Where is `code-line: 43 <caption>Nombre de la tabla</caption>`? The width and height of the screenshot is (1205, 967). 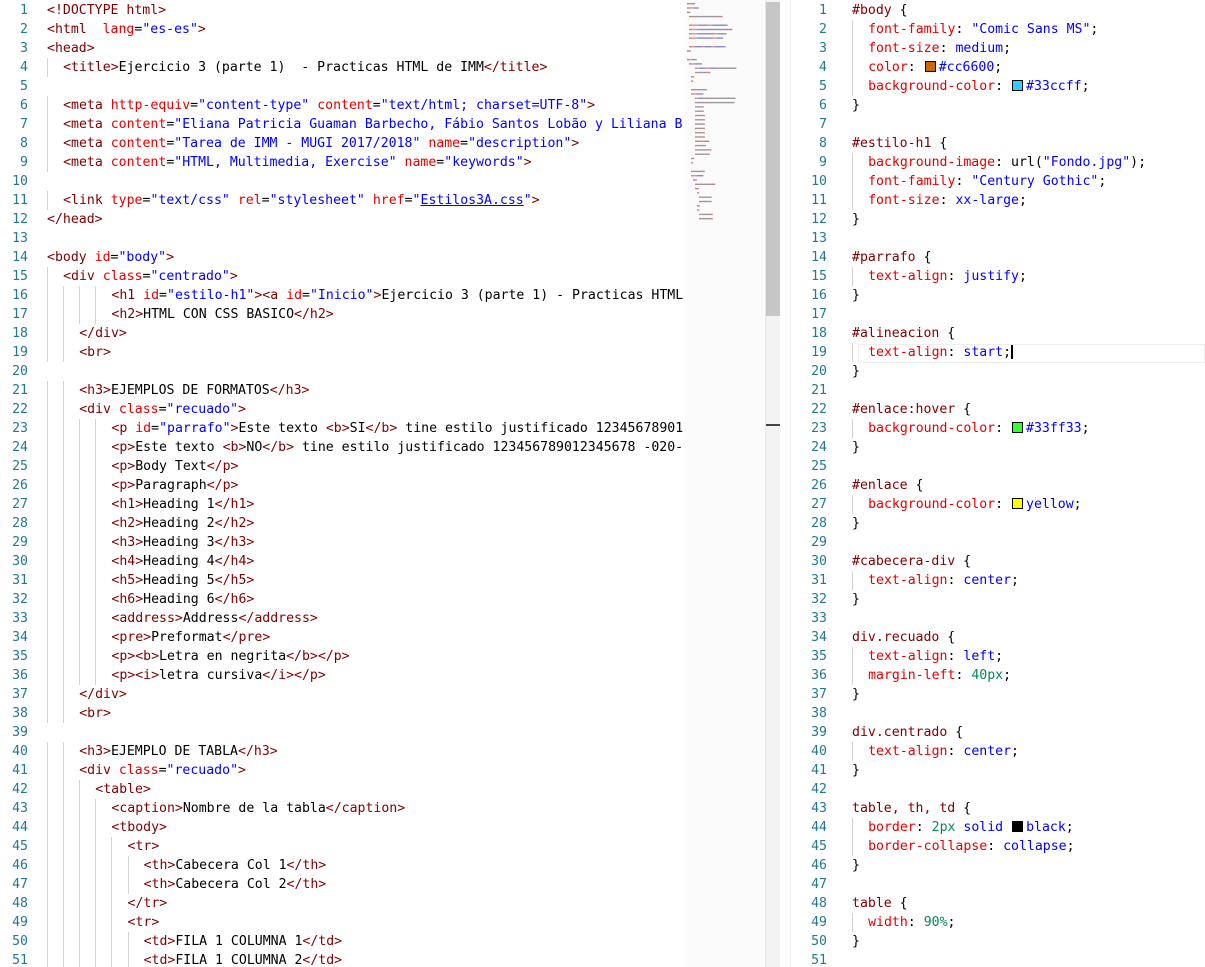 code-line: 43 <caption>Nombre de la tabla</caption> is located at coordinates (342, 808).